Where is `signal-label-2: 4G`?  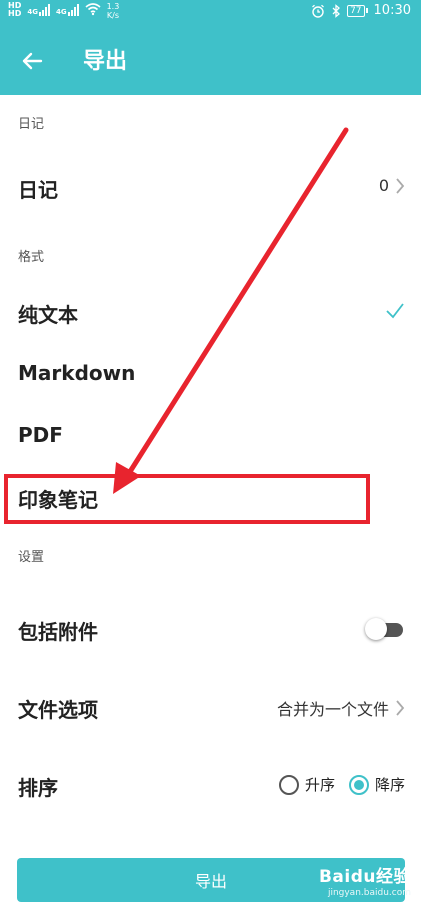
signal-label-2: 4G is located at coordinates (61, 12).